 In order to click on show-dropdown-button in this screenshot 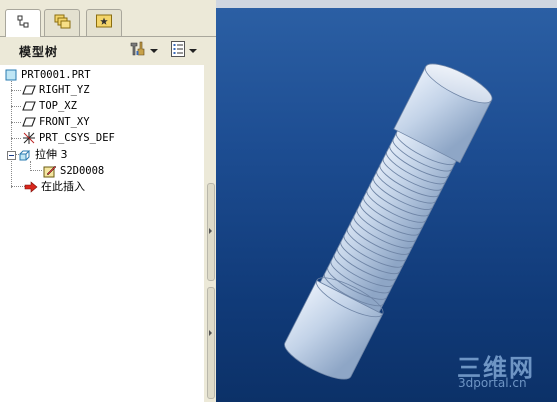, I will do `click(183, 51)`.